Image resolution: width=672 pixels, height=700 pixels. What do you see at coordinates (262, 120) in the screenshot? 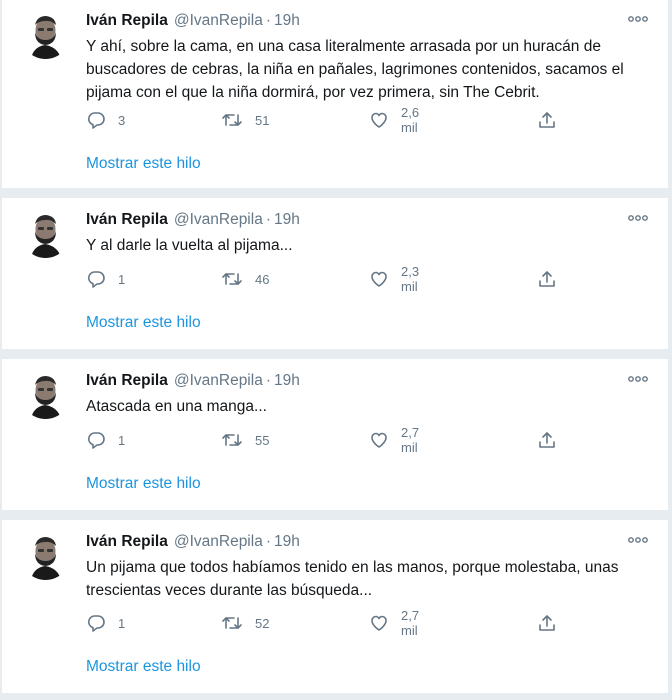
I see `retweet-count: 51` at bounding box center [262, 120].